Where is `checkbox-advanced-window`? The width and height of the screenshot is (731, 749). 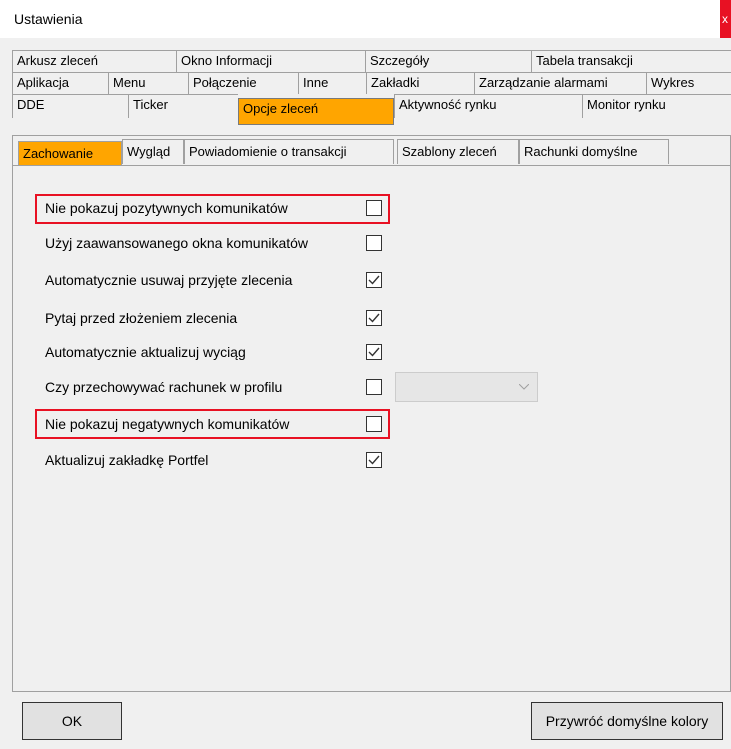 checkbox-advanced-window is located at coordinates (374, 243).